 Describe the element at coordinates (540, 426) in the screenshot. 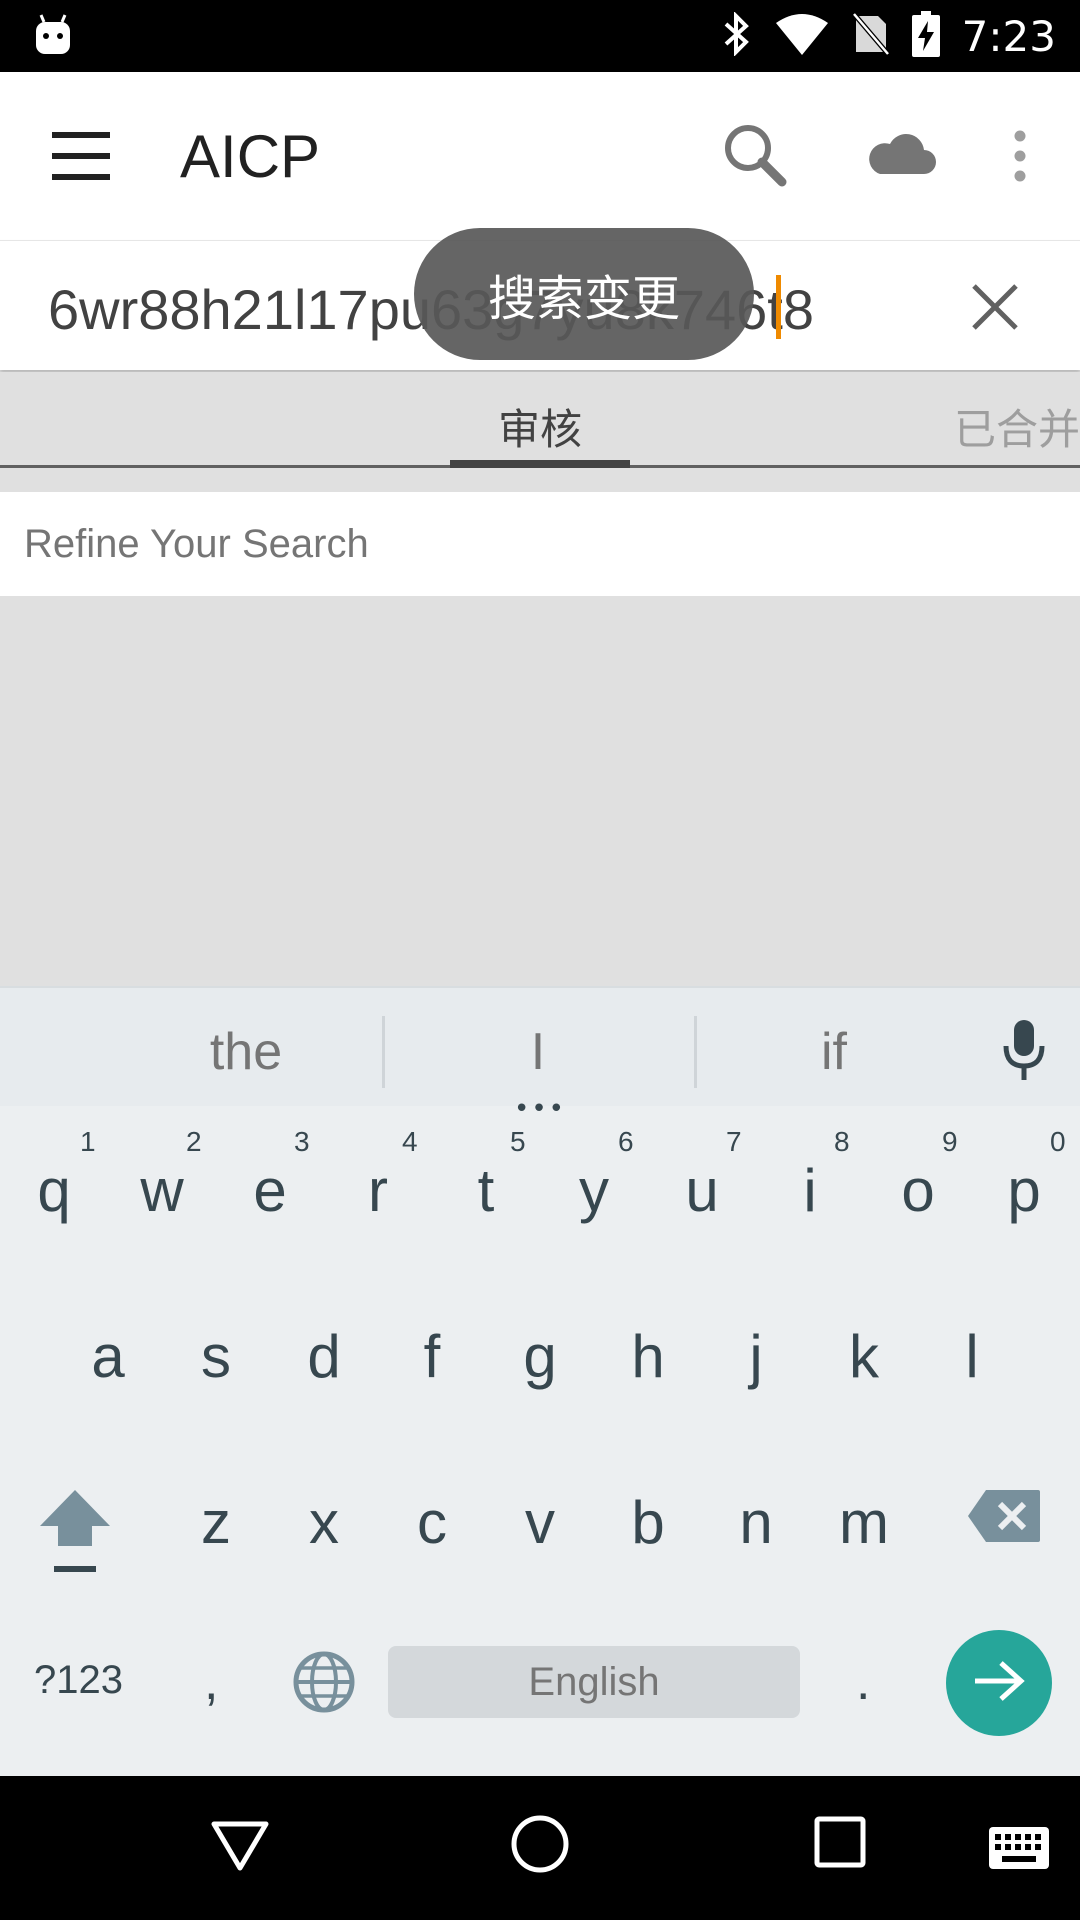

I see `tab-review: 审核` at that location.